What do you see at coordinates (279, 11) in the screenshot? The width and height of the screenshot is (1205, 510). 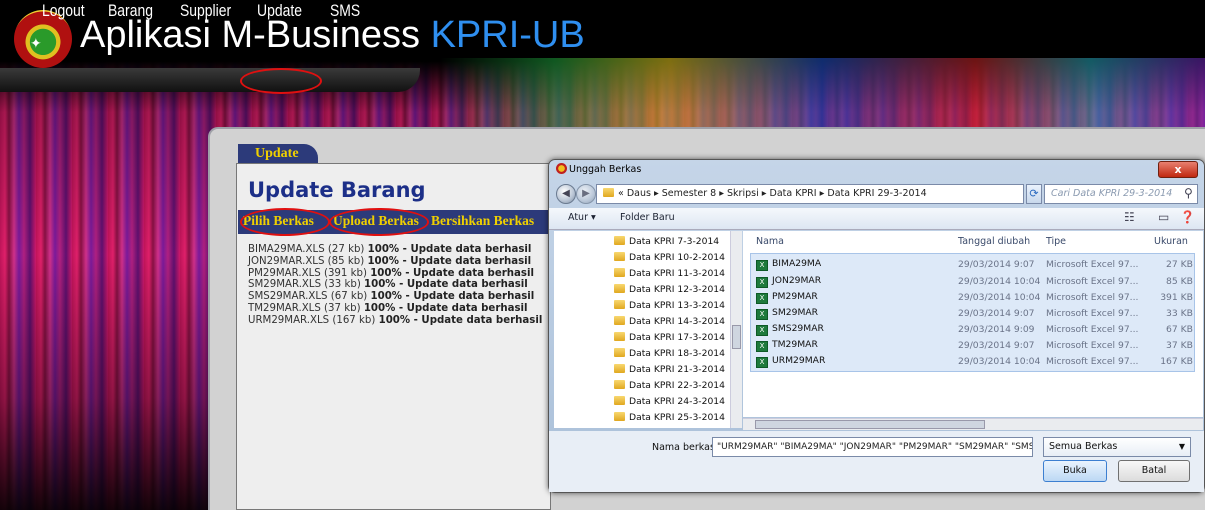 I see `menu-update: Update` at bounding box center [279, 11].